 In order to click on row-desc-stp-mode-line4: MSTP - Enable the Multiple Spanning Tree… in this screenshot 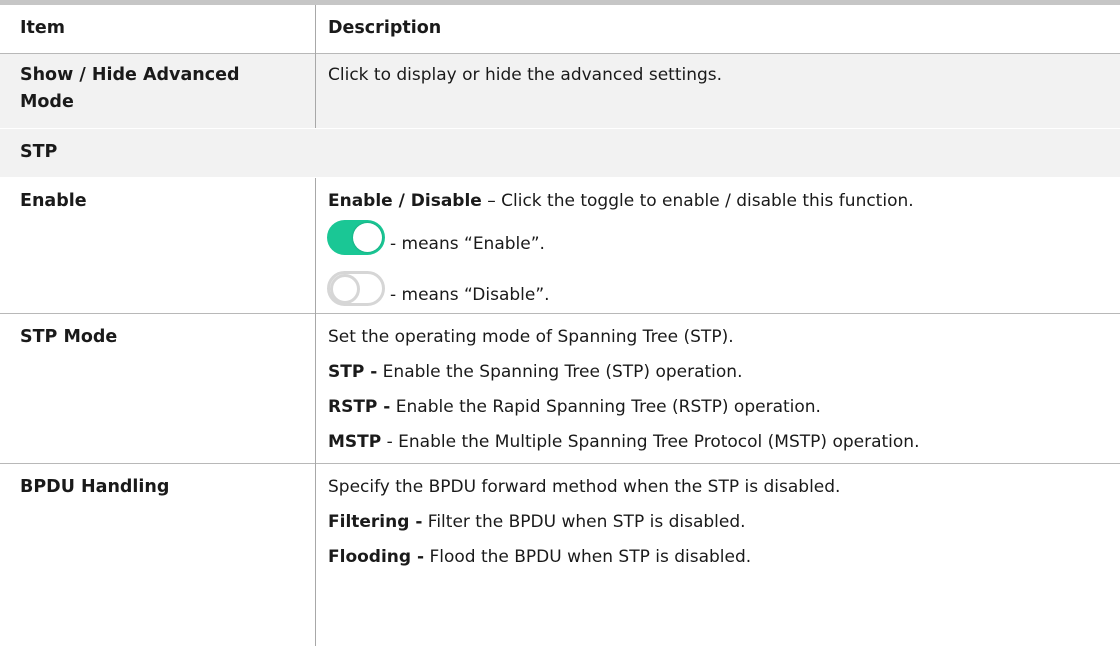, I will do `click(623, 442)`.